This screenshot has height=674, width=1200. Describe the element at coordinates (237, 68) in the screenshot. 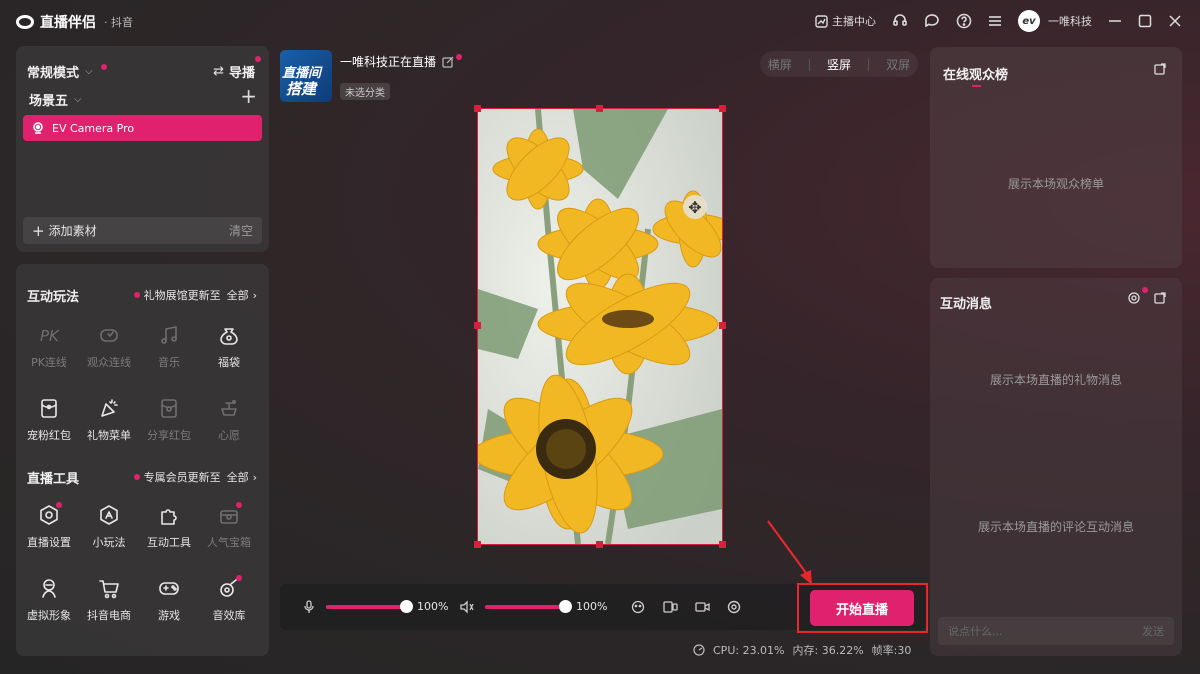

I see `guide-button: ⇄ 导播` at that location.